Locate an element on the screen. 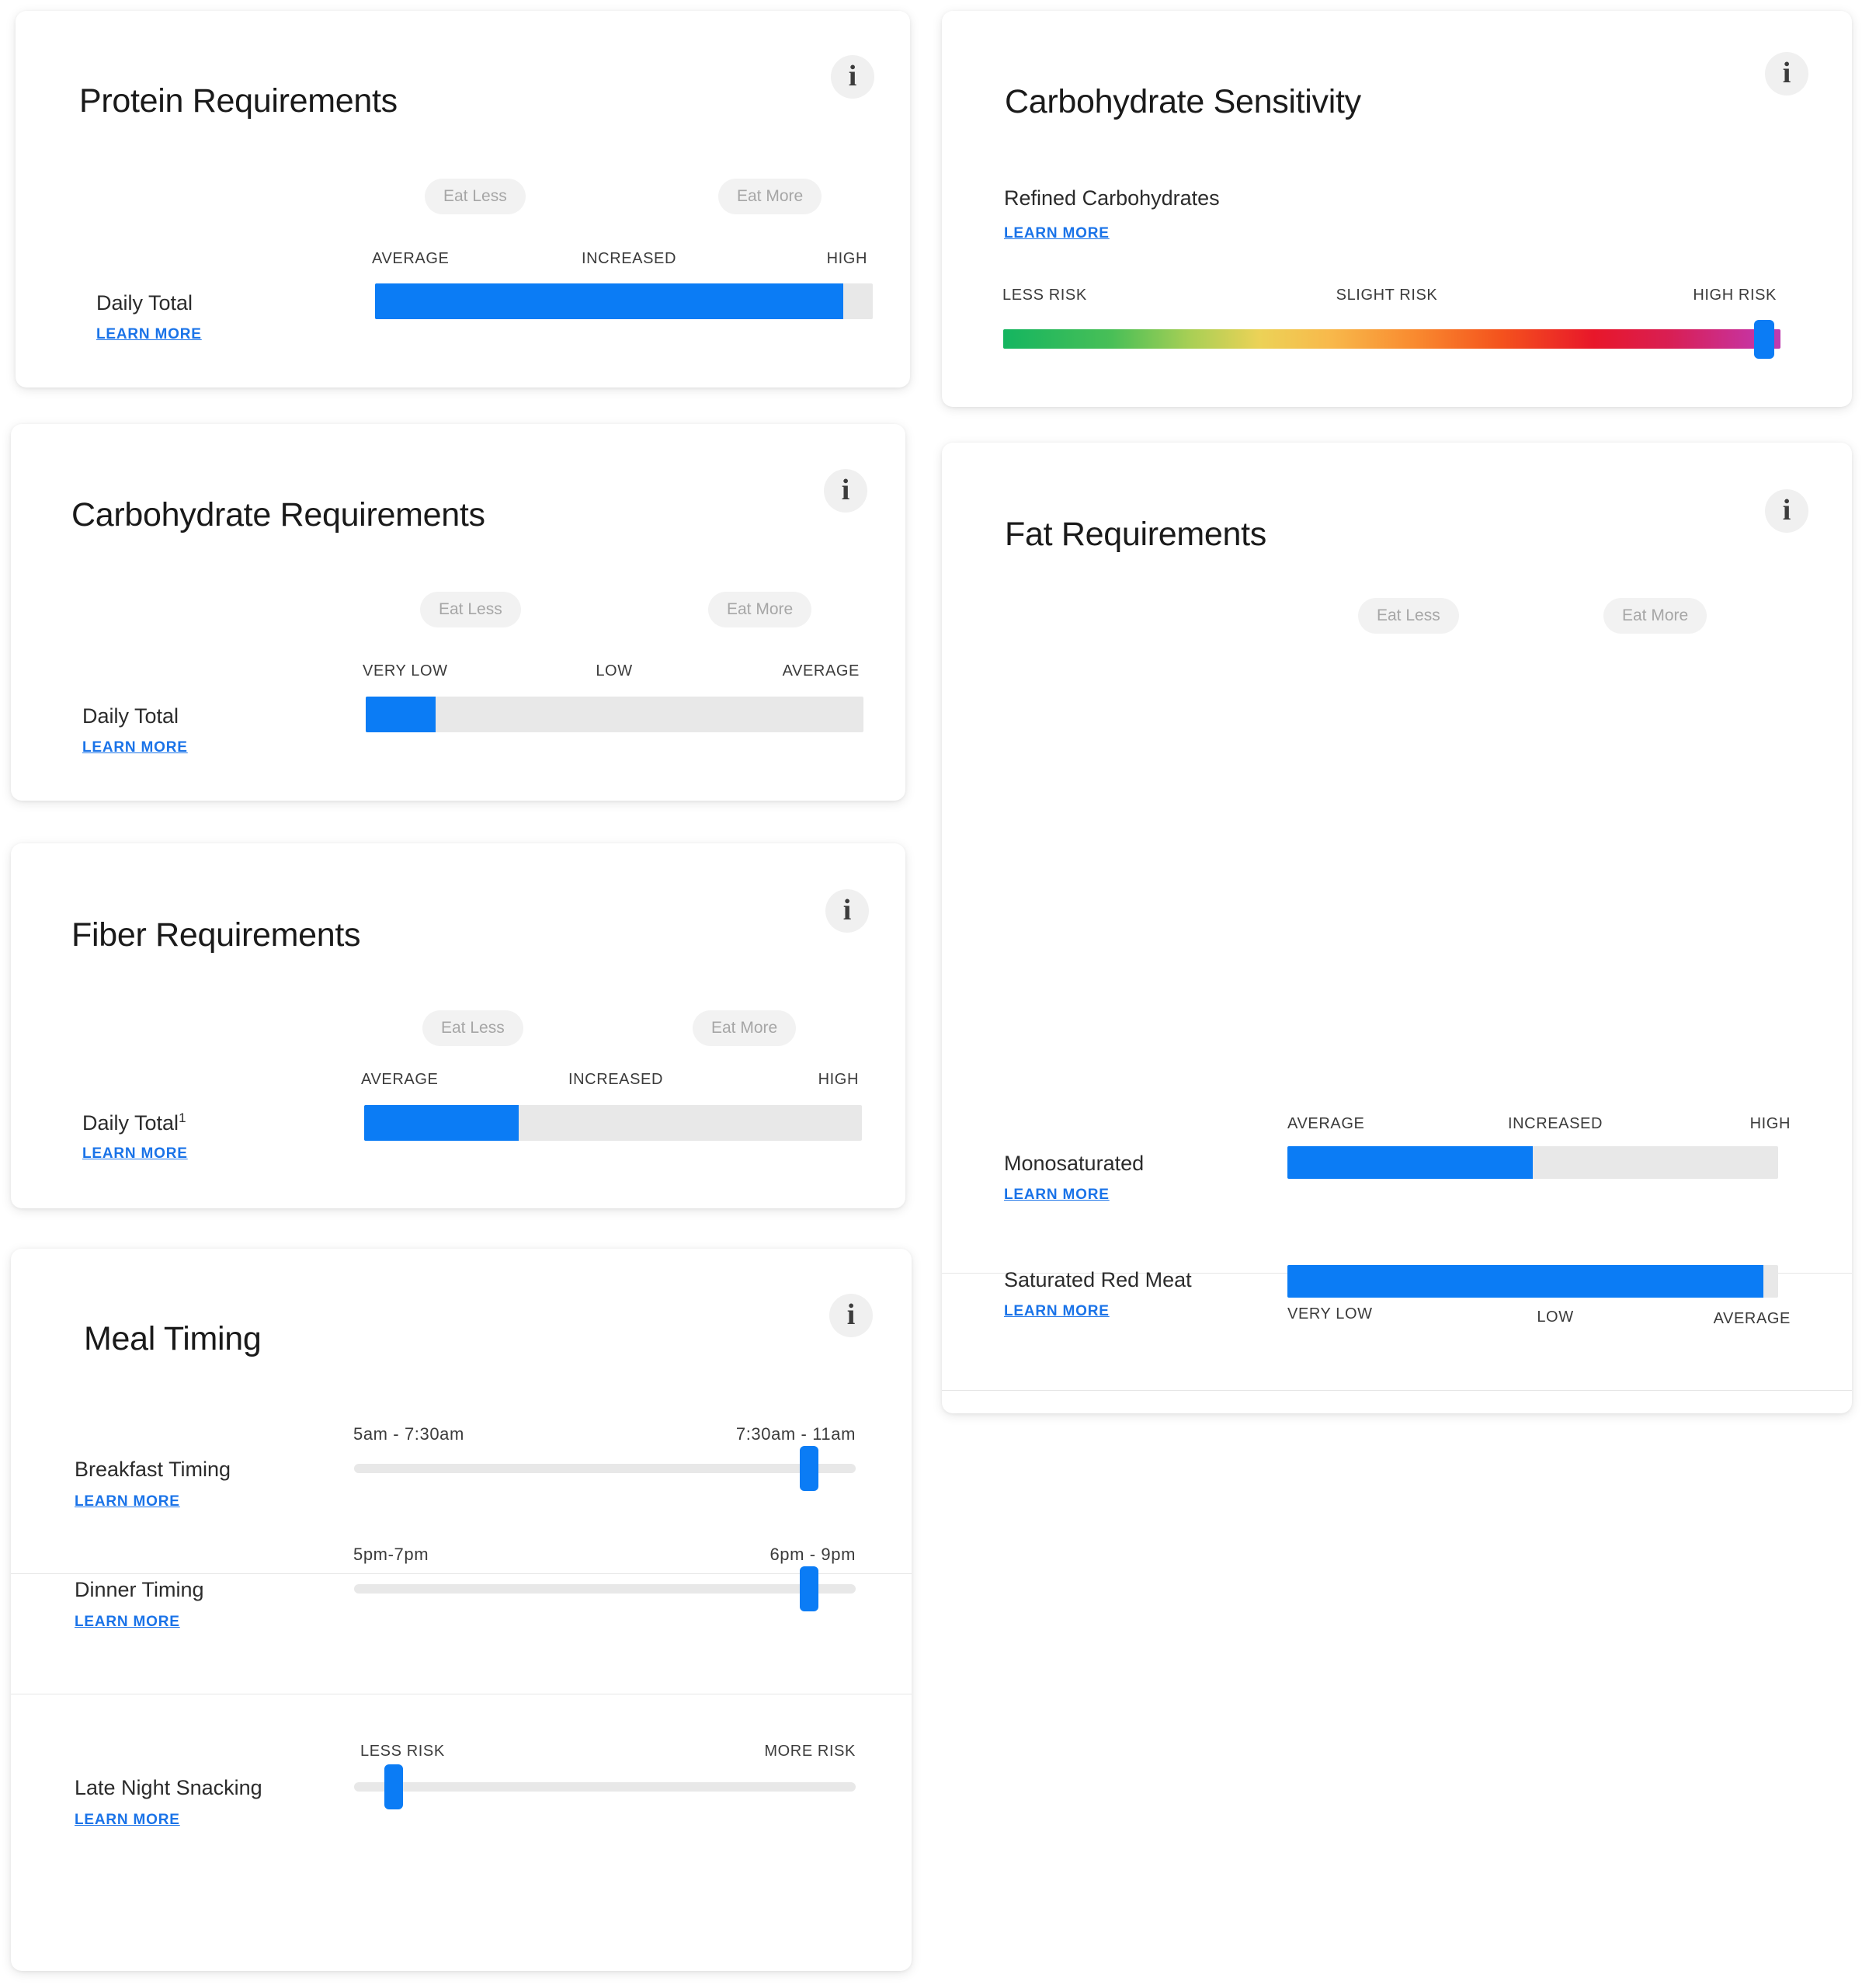 The width and height of the screenshot is (1862, 1988). scale-label-left: 5pm-7pm is located at coordinates (391, 1554).